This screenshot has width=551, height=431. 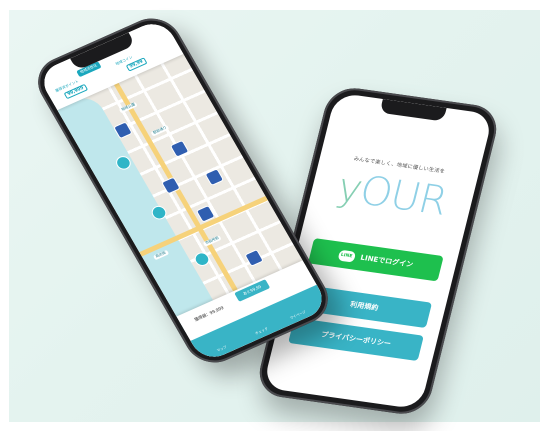 I want to click on line-login-button: LINE LINEでログイン, so click(x=375, y=260).